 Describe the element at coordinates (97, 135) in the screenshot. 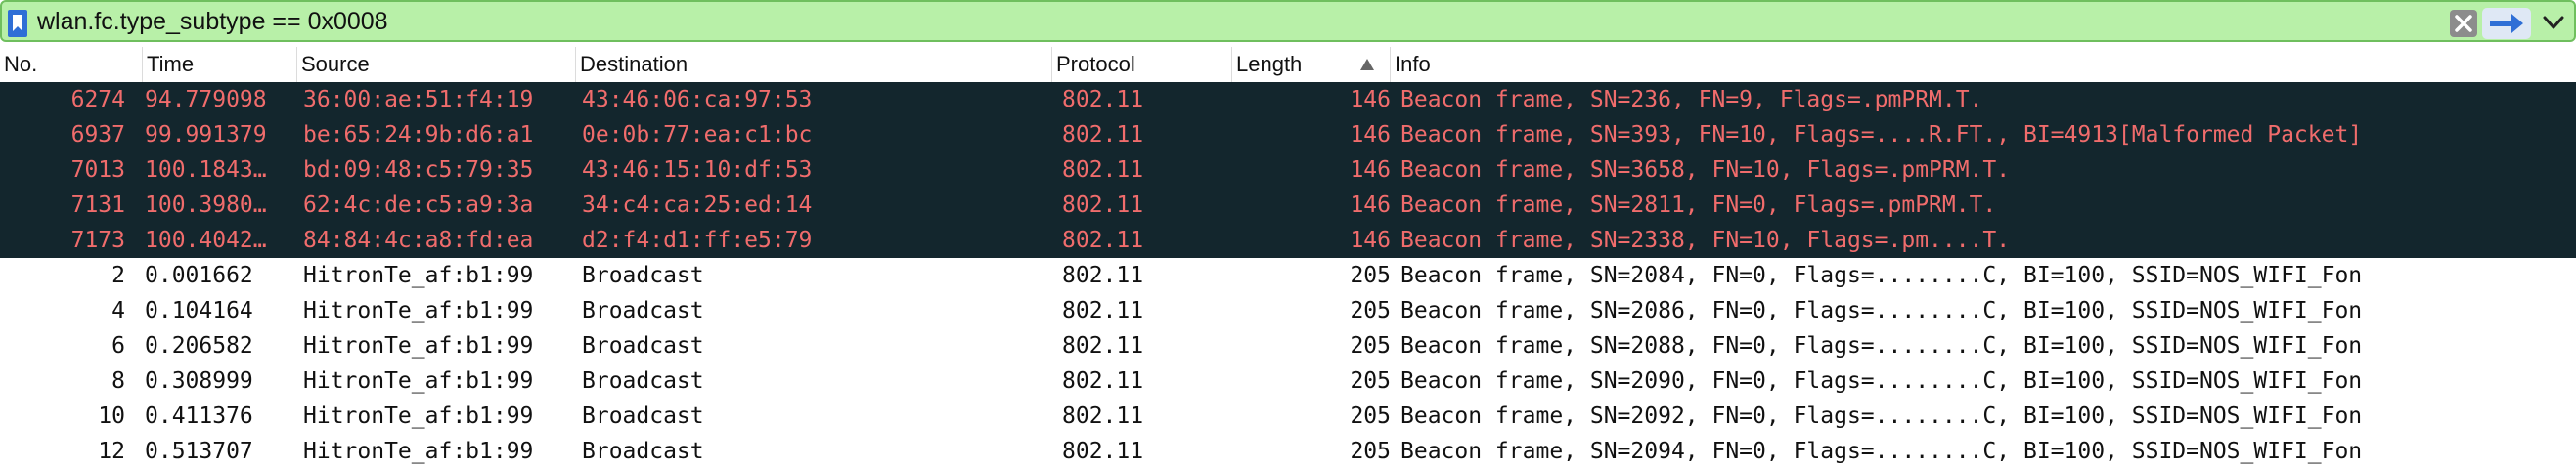

I see `packet-number: 6937` at that location.